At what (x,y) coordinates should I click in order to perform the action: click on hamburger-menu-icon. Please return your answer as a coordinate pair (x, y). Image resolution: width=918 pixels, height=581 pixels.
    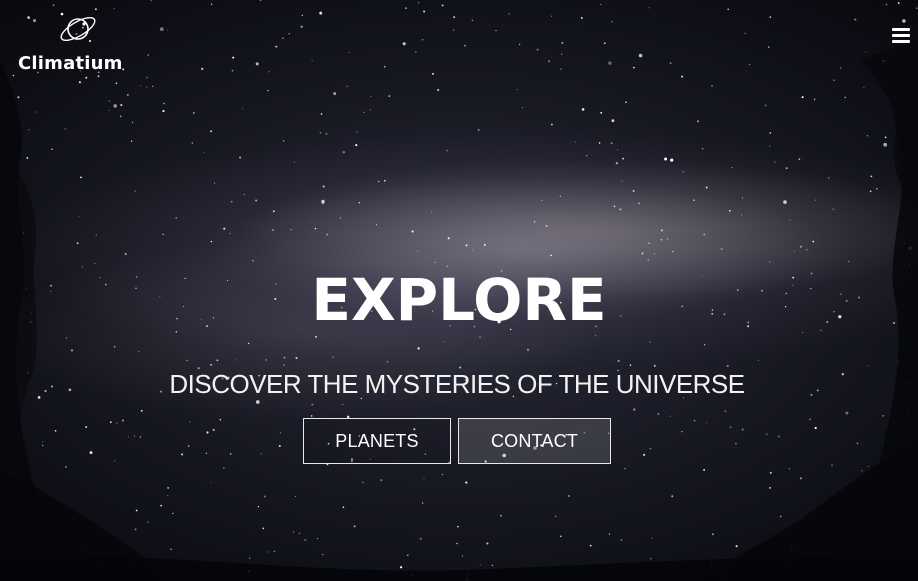
    Looking at the image, I should click on (901, 35).